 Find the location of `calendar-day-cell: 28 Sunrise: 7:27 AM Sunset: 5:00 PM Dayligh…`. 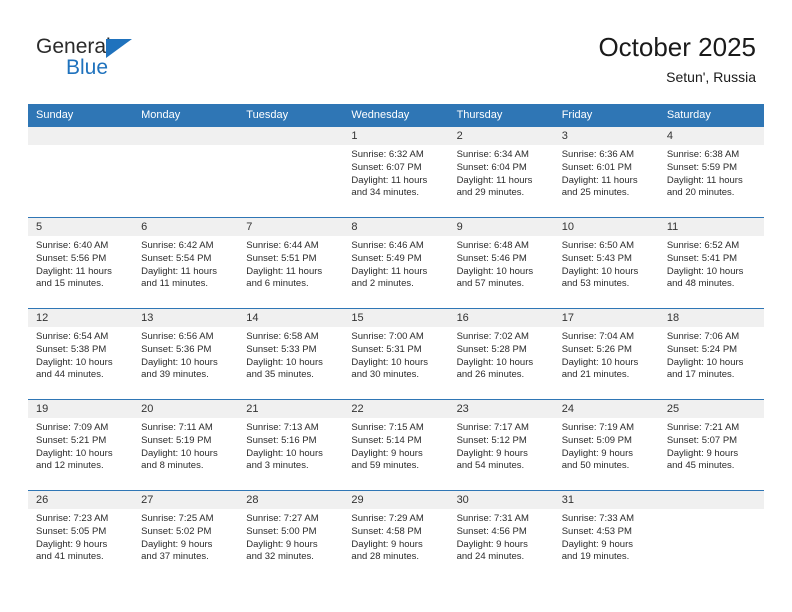

calendar-day-cell: 28 Sunrise: 7:27 AM Sunset: 5:00 PM Dayligh… is located at coordinates (291, 536).